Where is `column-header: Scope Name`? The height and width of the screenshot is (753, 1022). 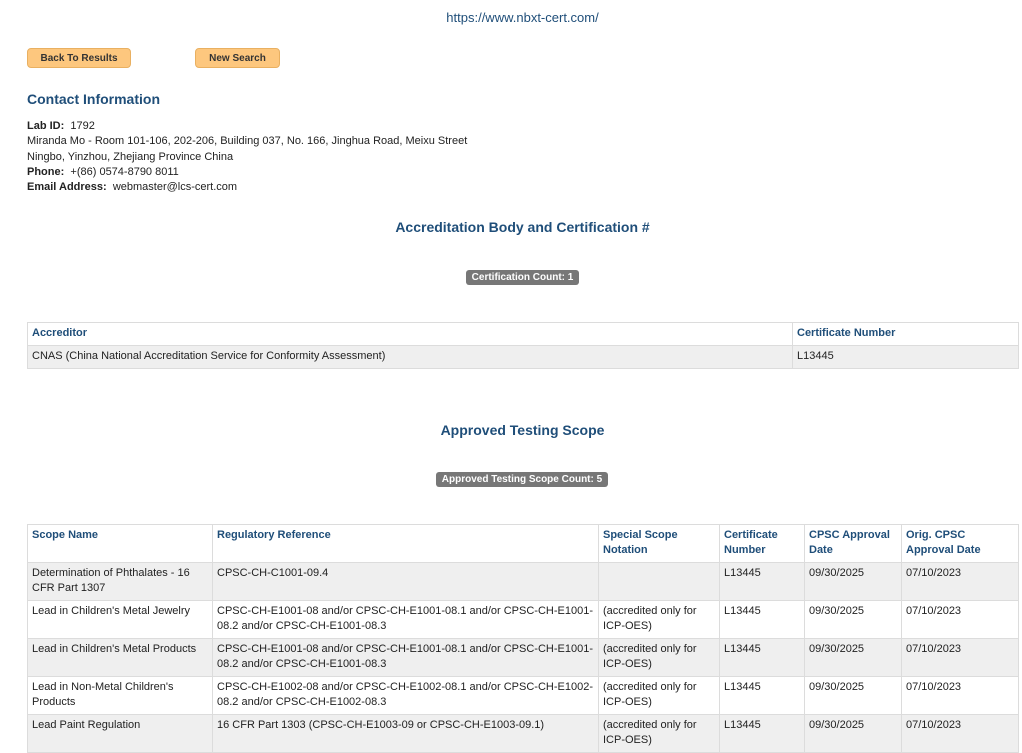
column-header: Scope Name is located at coordinates (120, 543).